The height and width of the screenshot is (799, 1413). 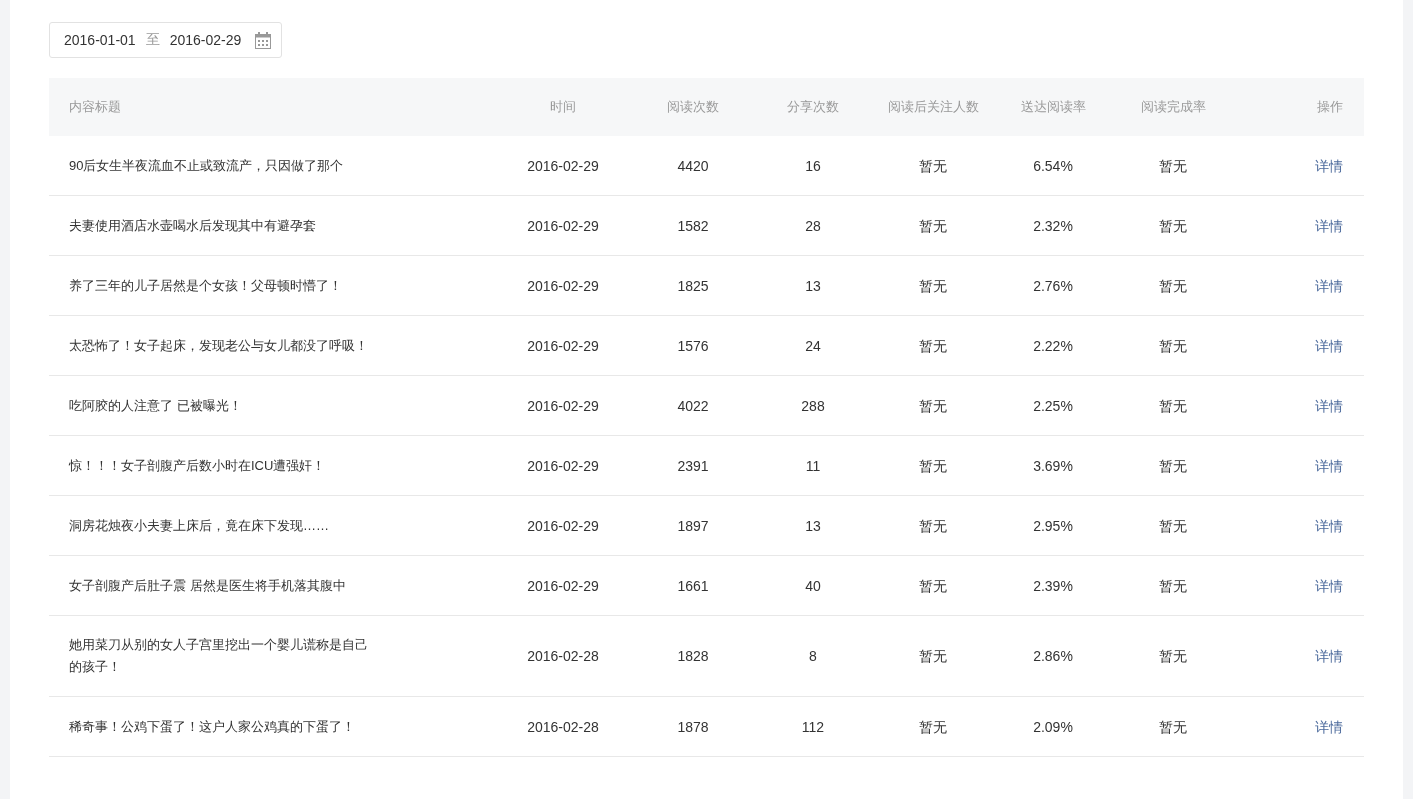 What do you see at coordinates (563, 107) in the screenshot?
I see `column-header: 时间` at bounding box center [563, 107].